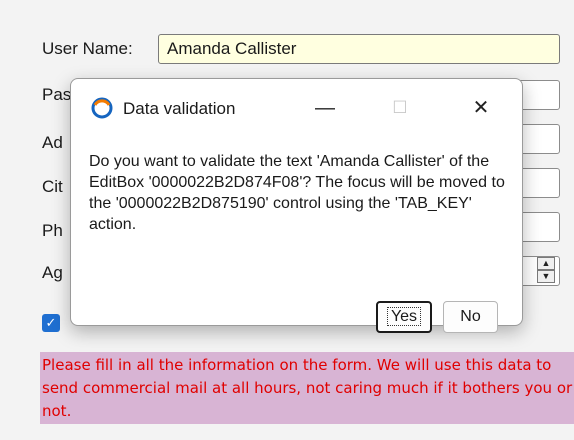  What do you see at coordinates (359, 49) in the screenshot?
I see `username-field: Amanda Callister` at bounding box center [359, 49].